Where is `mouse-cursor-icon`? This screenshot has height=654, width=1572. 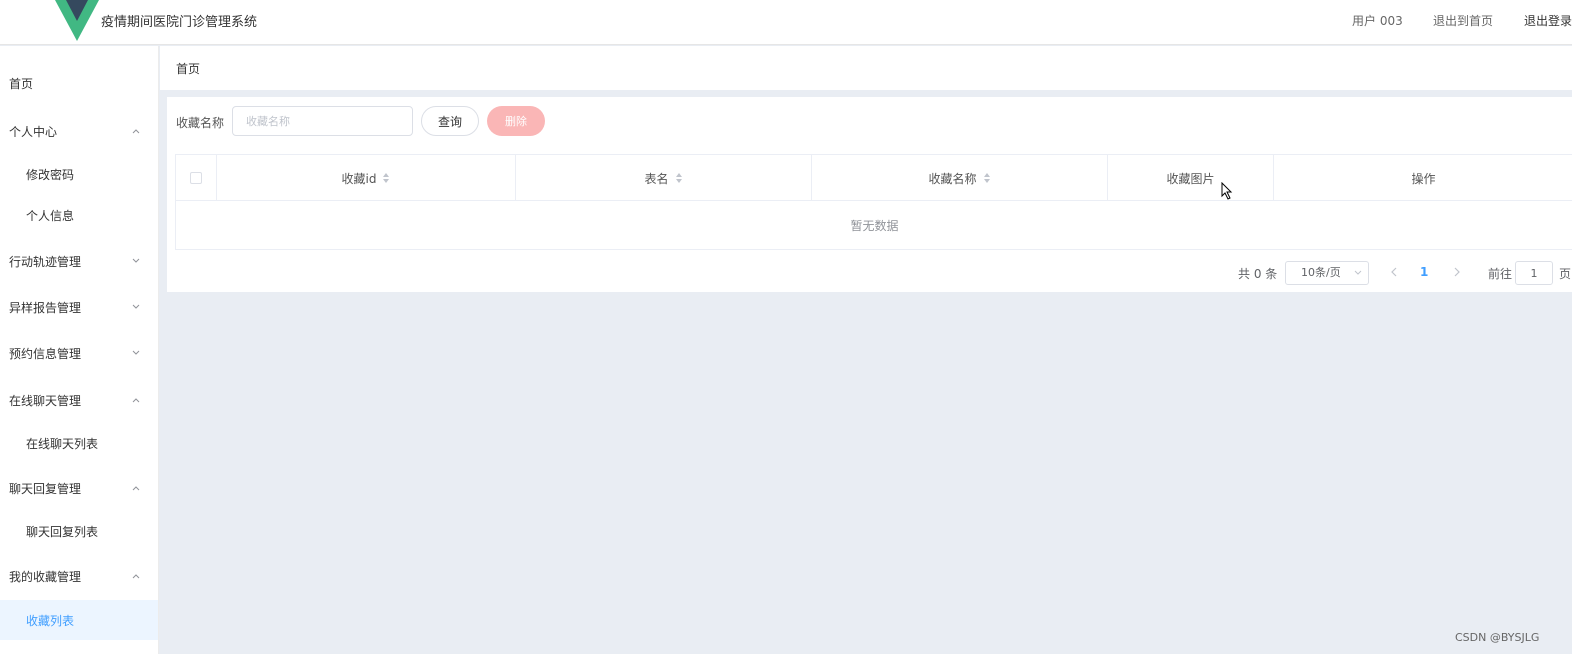
mouse-cursor-icon is located at coordinates (1227, 191).